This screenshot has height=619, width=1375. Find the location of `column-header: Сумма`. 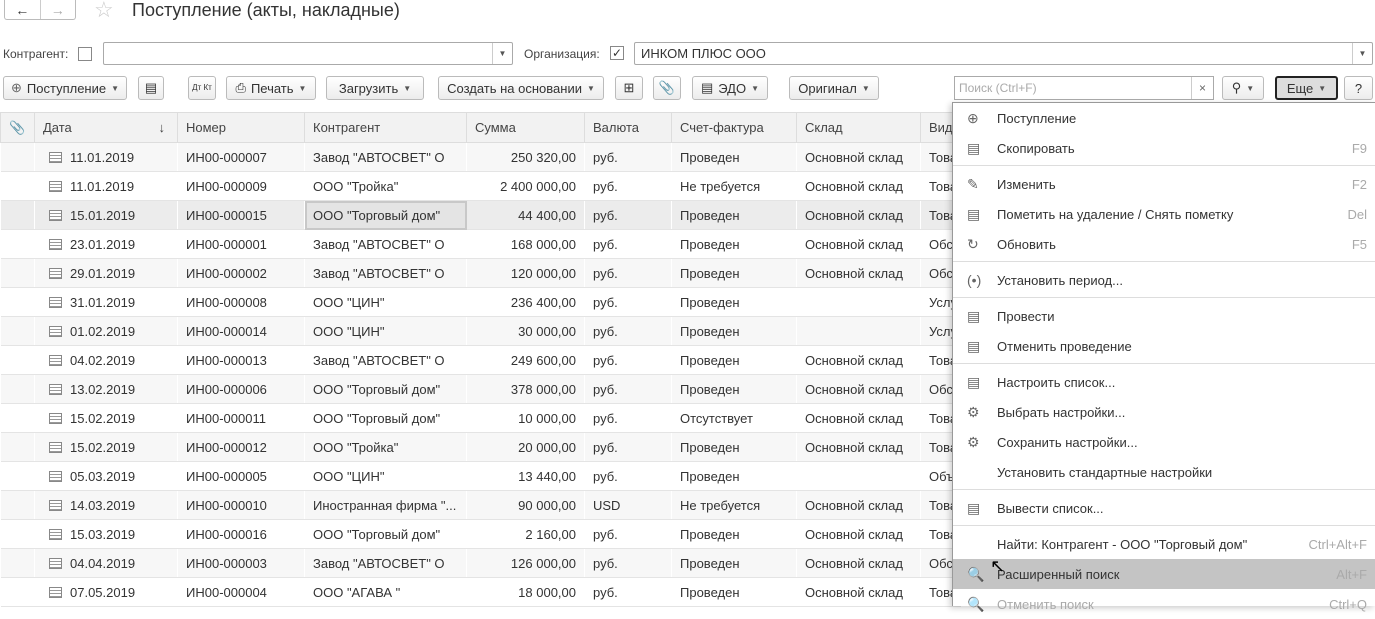

column-header: Сумма is located at coordinates (525, 127).